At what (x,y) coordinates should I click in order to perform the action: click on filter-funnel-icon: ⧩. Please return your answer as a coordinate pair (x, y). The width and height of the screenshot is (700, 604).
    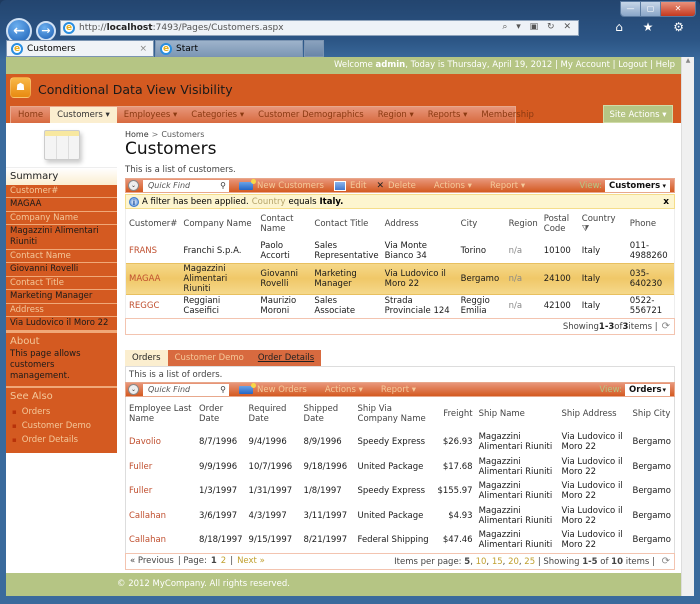
    Looking at the image, I should click on (586, 229).